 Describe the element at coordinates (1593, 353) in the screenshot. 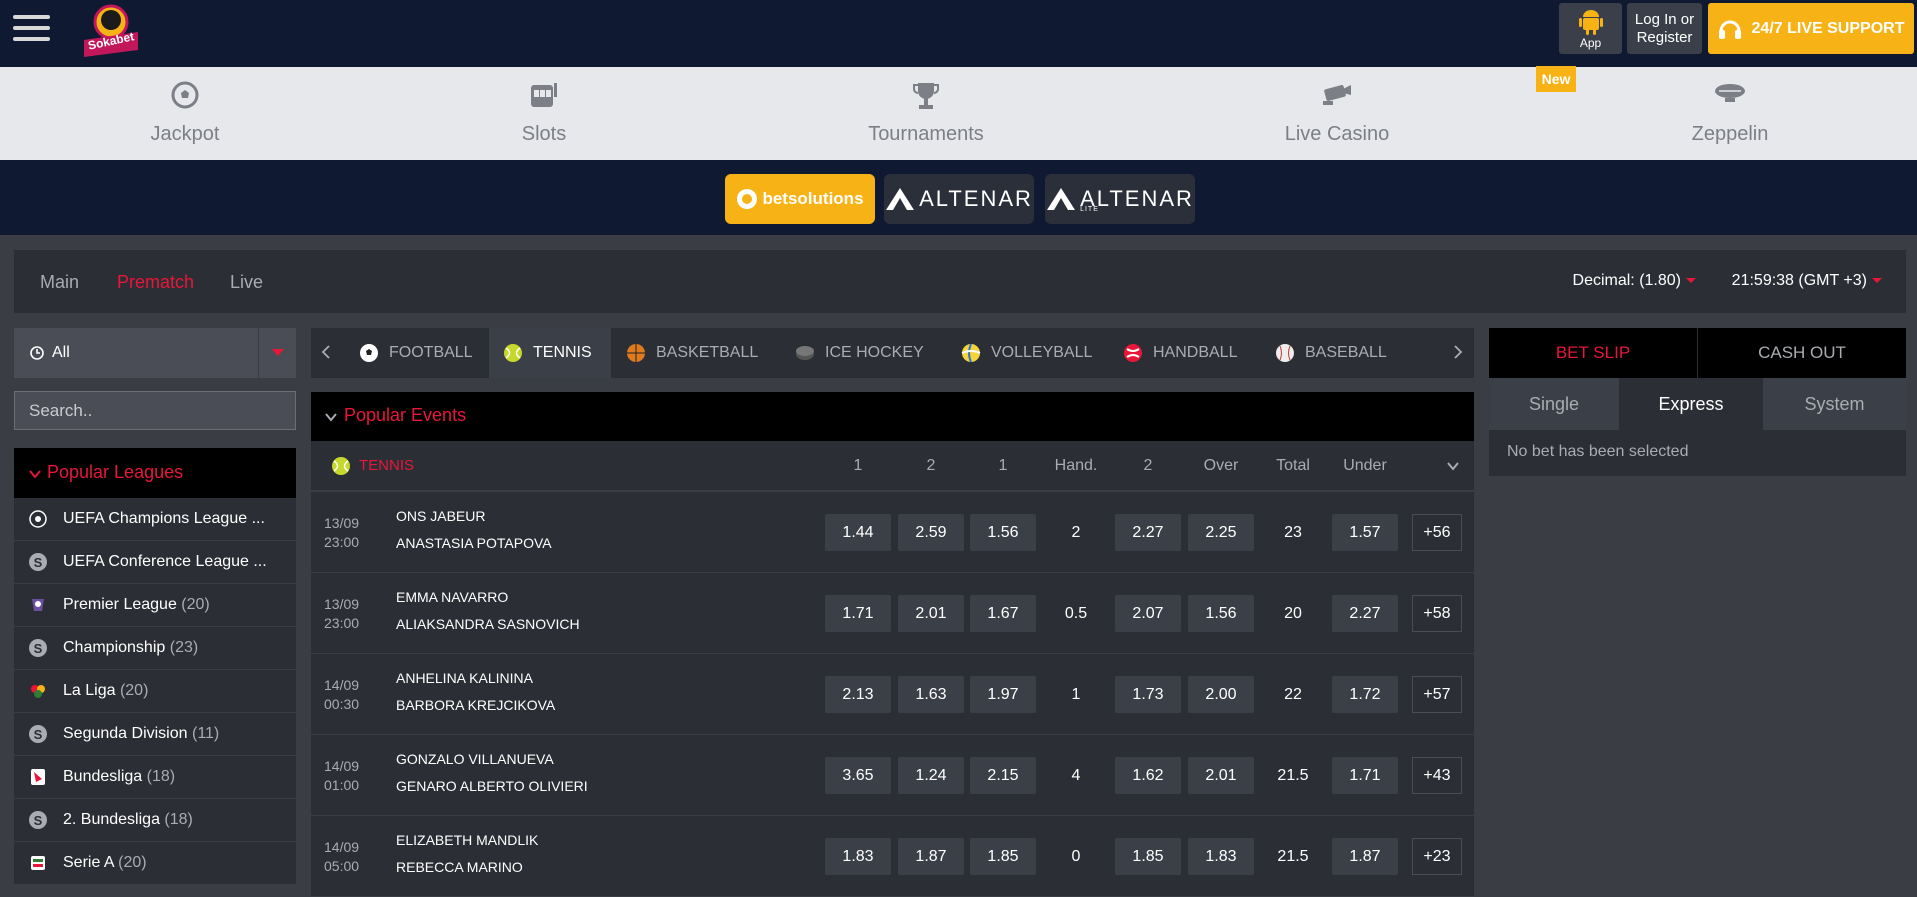

I see `tab-bet-slip: BET SLIP` at that location.